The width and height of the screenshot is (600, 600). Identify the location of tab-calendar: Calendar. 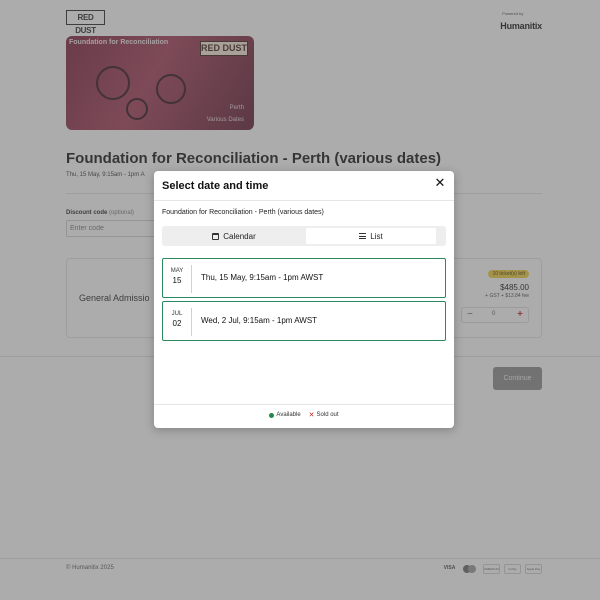
(234, 236).